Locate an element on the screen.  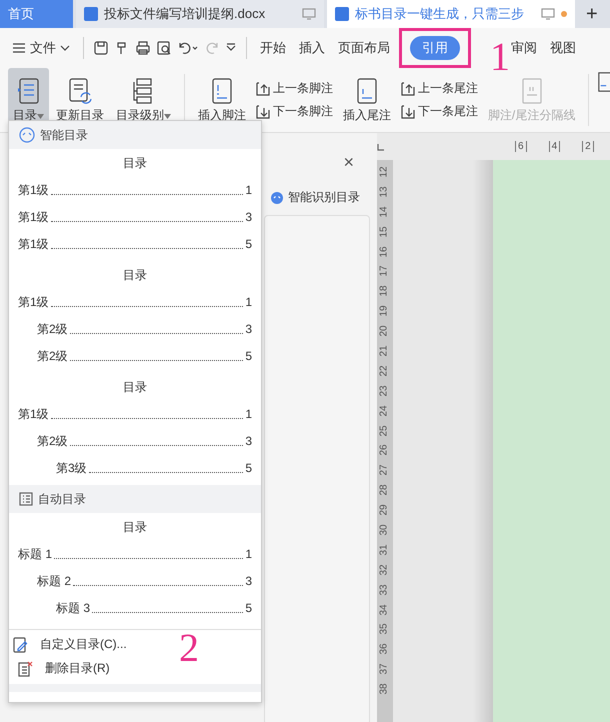
ruler-number: 24 is located at coordinates (385, 410).